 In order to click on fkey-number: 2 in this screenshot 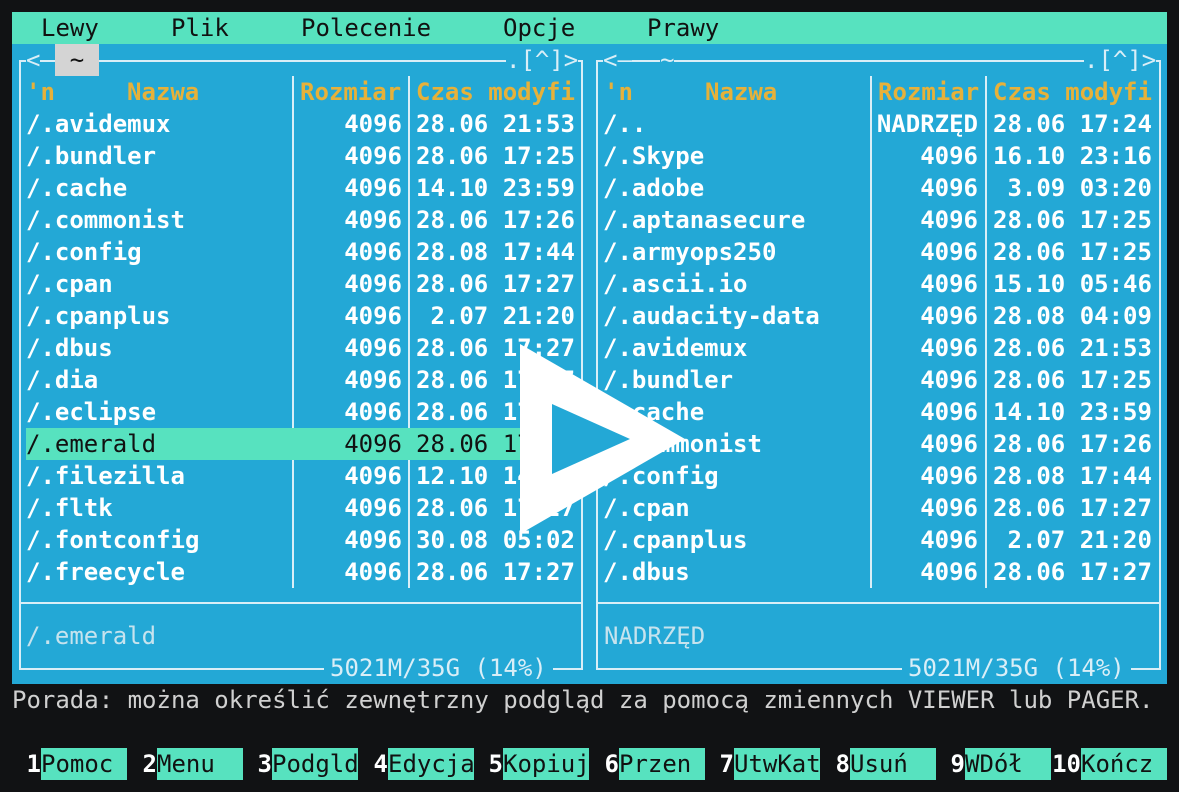, I will do `click(142, 764)`.